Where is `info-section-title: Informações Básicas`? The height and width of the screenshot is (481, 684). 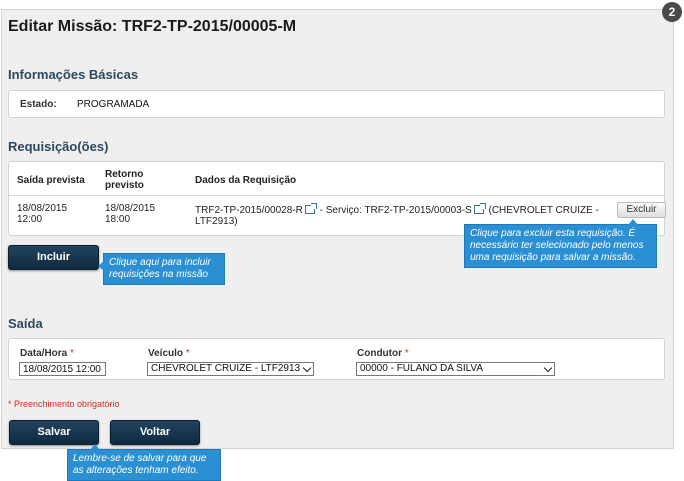 info-section-title: Informações Básicas is located at coordinates (73, 74).